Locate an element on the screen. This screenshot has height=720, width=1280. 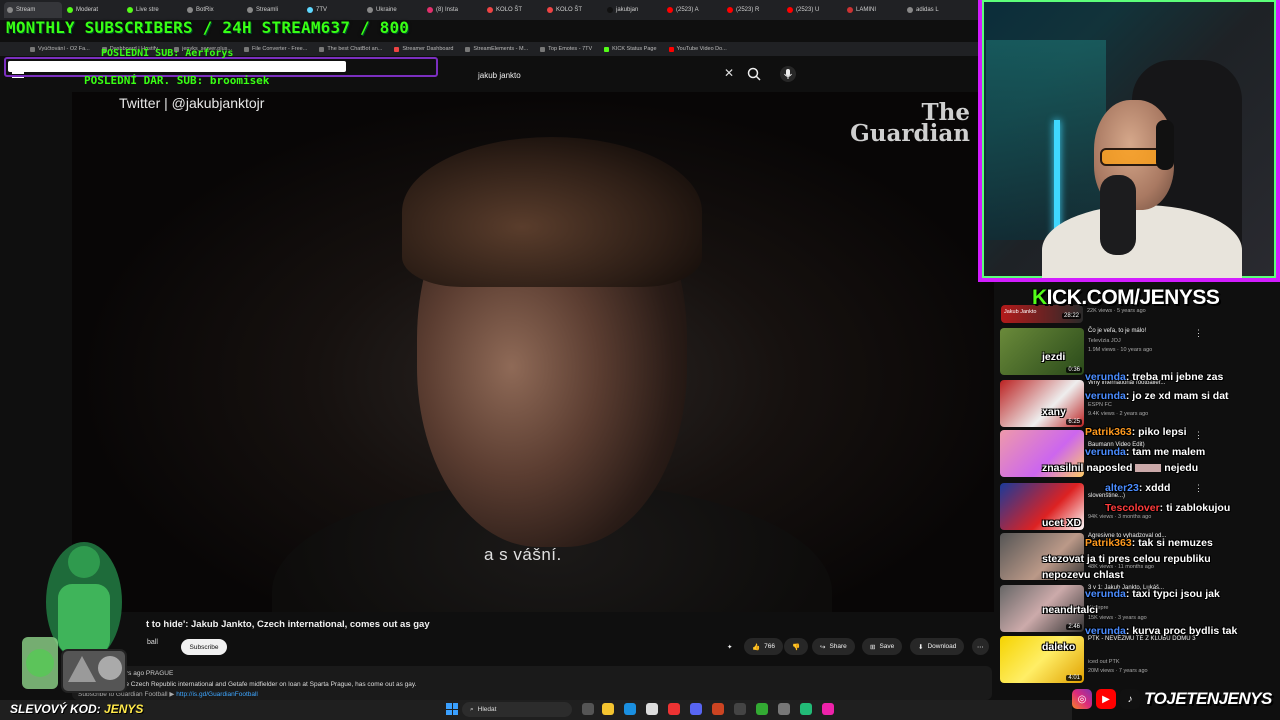
chat-message: Tescolover: ti zablokujou is located at coordinates (1168, 508).